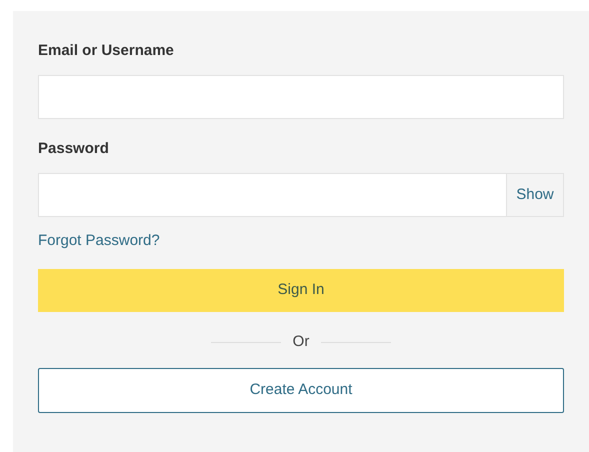 Image resolution: width=589 pixels, height=452 pixels. Describe the element at coordinates (301, 390) in the screenshot. I see `create-account-button: Create Account` at that location.